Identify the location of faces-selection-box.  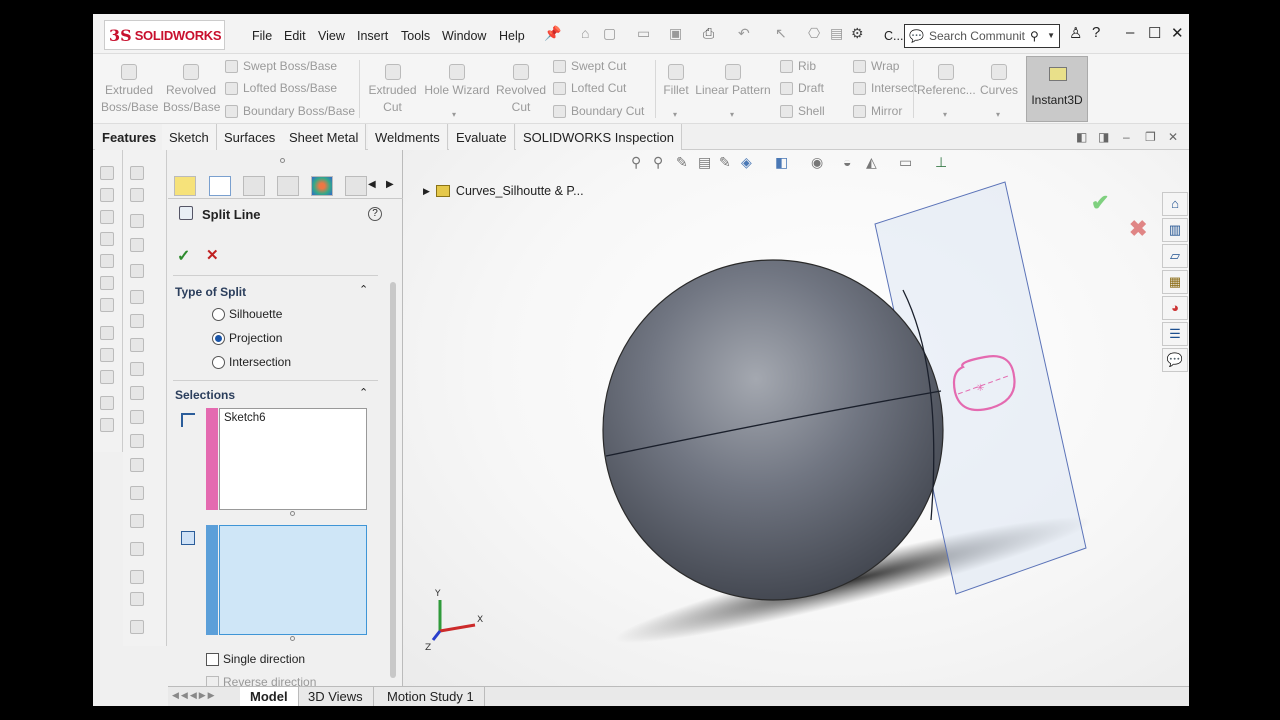
(293, 580).